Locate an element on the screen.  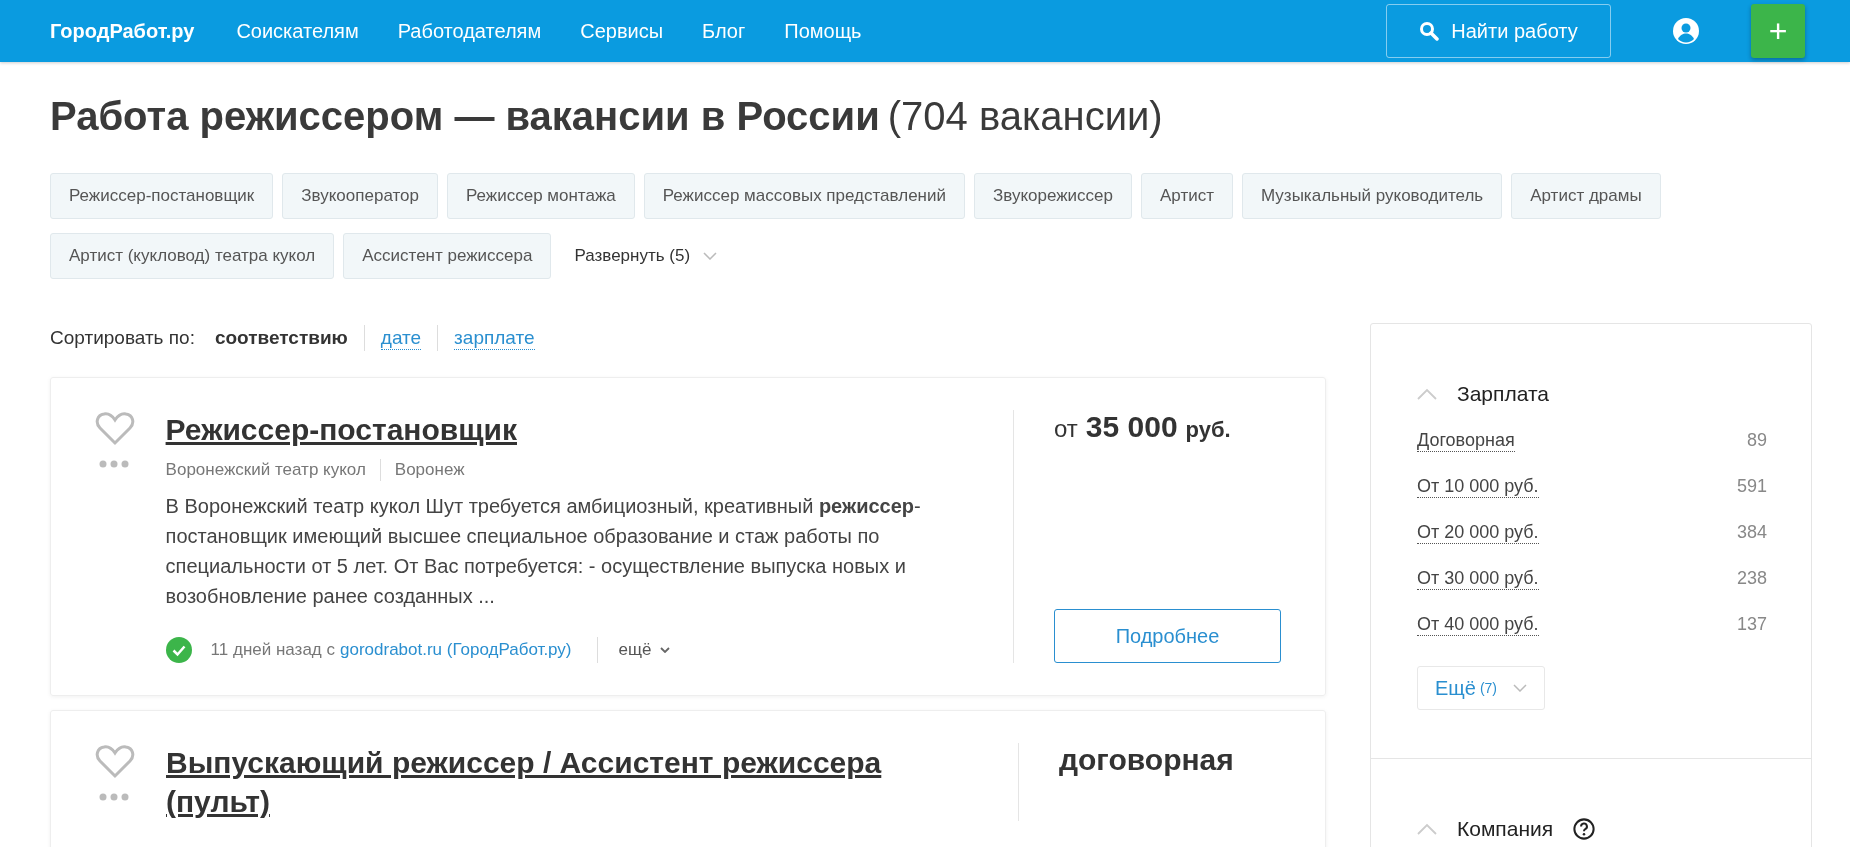
vacancy-title: Выпускающий режиссер / Ассистент режиссера (пульт) is located at coordinates (561, 782).